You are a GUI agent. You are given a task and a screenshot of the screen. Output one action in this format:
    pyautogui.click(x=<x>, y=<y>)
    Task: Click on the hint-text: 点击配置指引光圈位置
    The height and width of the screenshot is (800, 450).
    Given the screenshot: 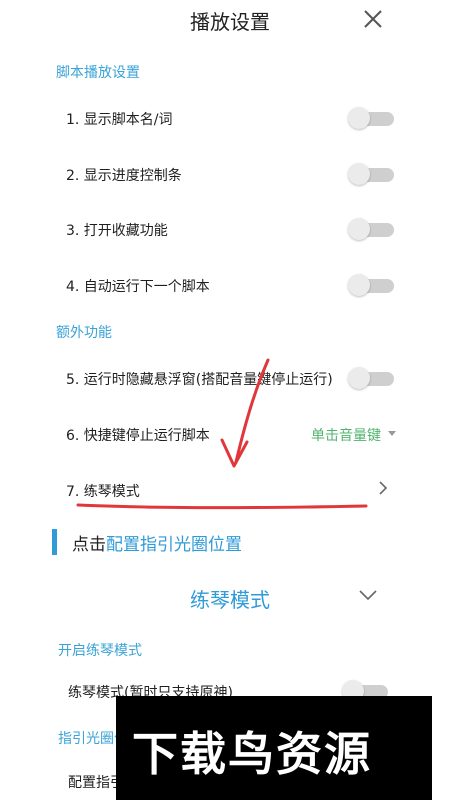 What is the action you would take?
    pyautogui.click(x=157, y=542)
    